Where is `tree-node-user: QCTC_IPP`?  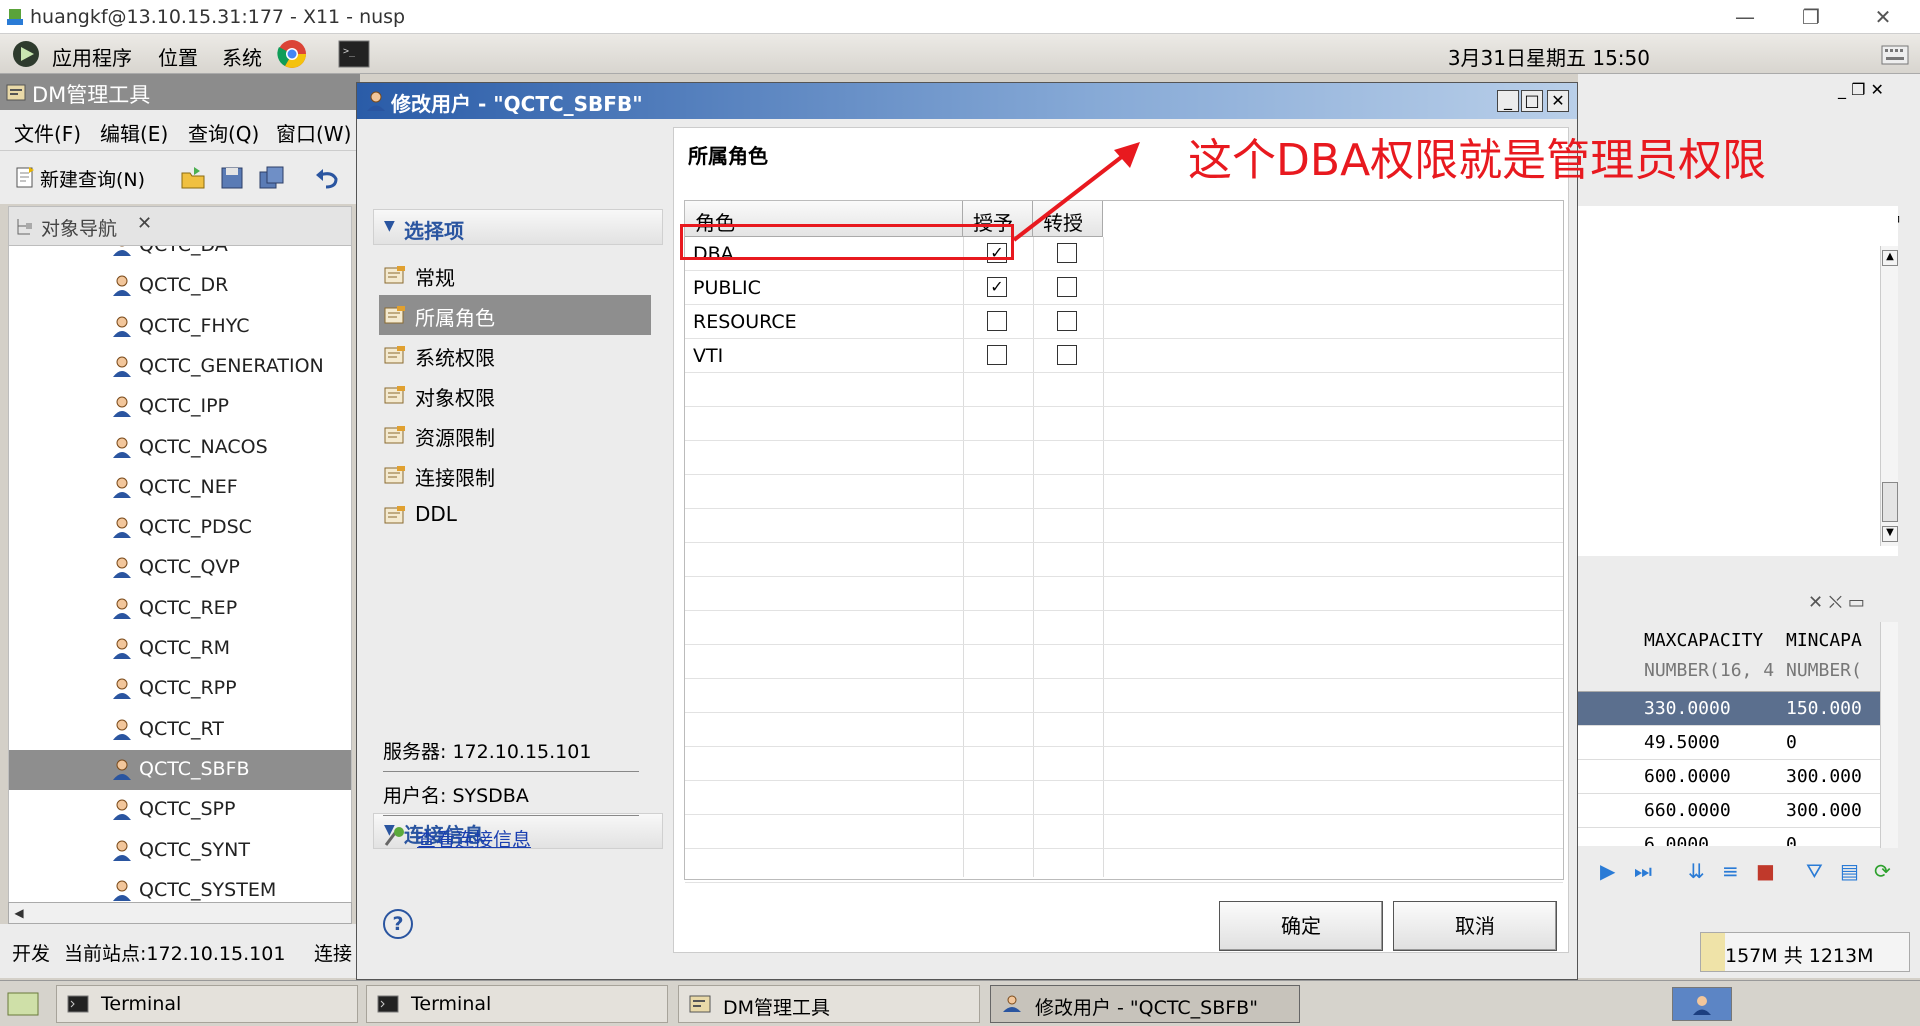 tree-node-user: QCTC_IPP is located at coordinates (180, 407).